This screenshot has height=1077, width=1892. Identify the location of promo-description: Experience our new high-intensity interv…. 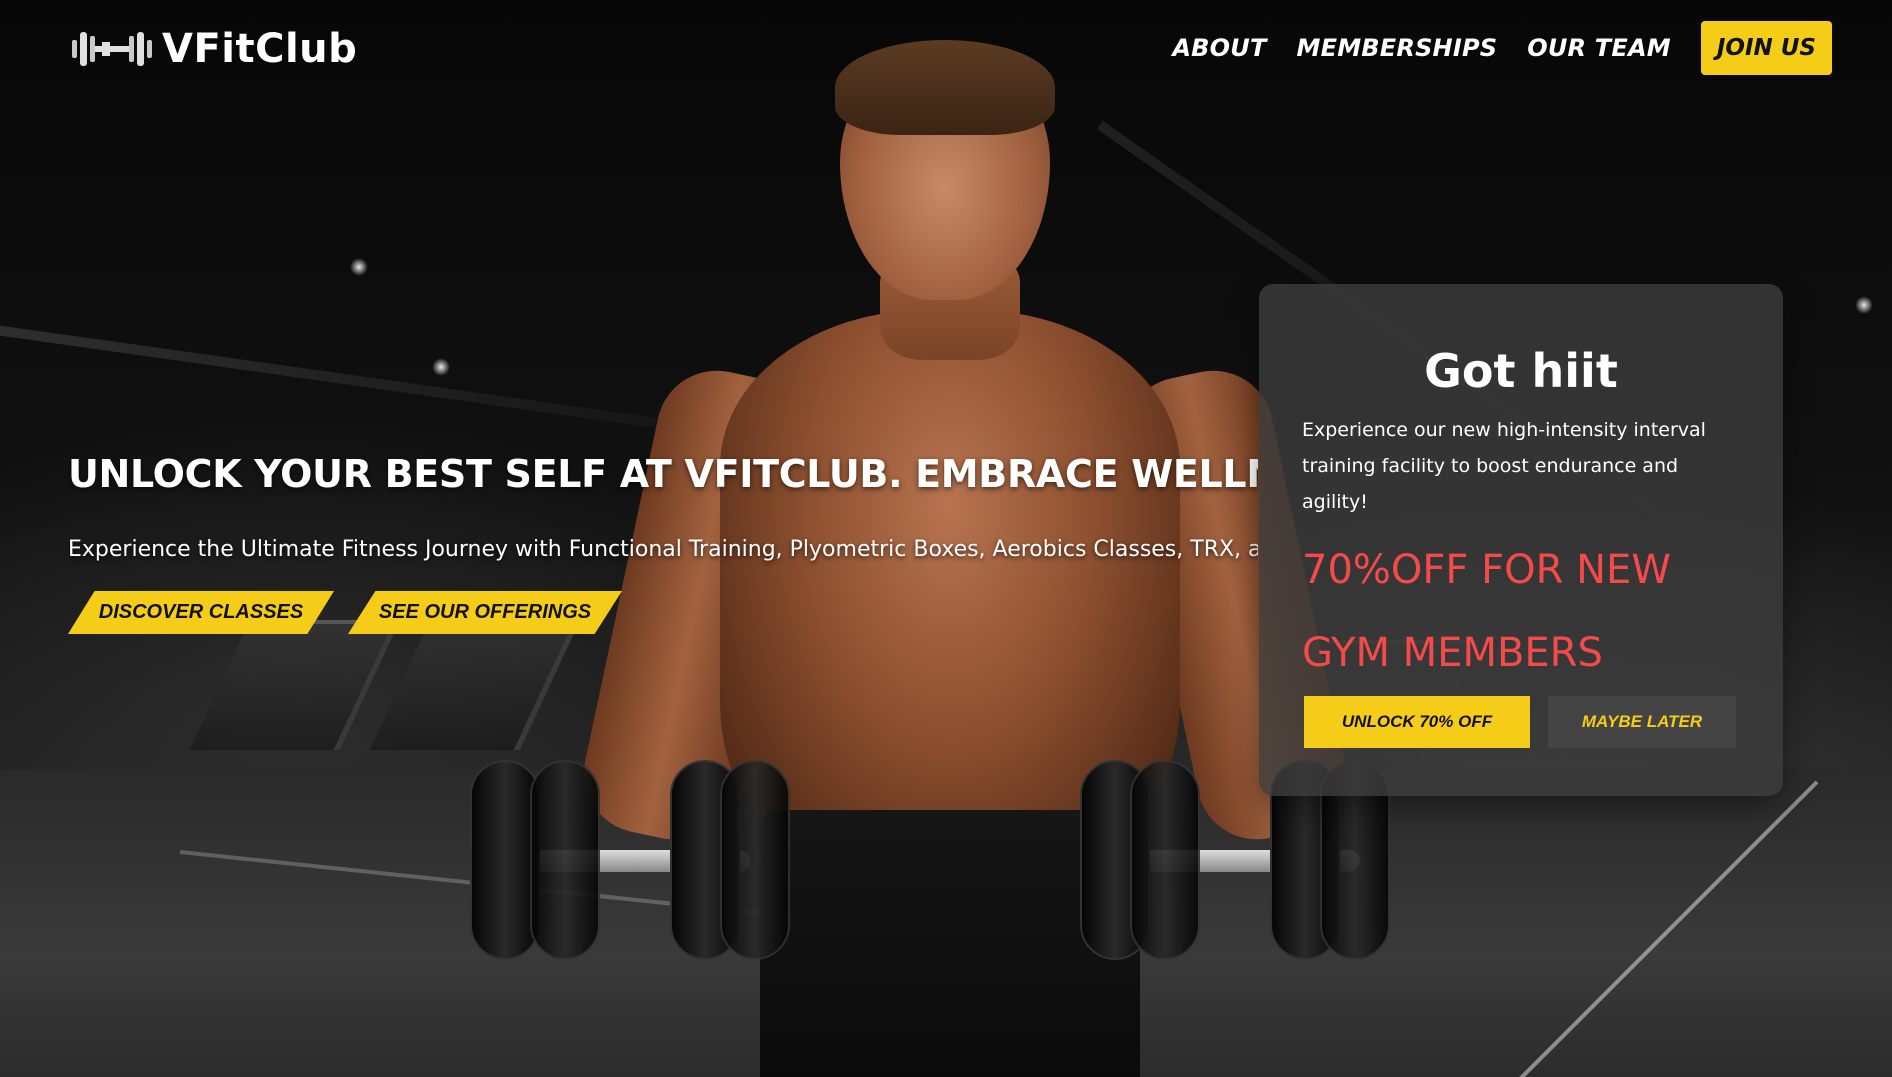
(1504, 466).